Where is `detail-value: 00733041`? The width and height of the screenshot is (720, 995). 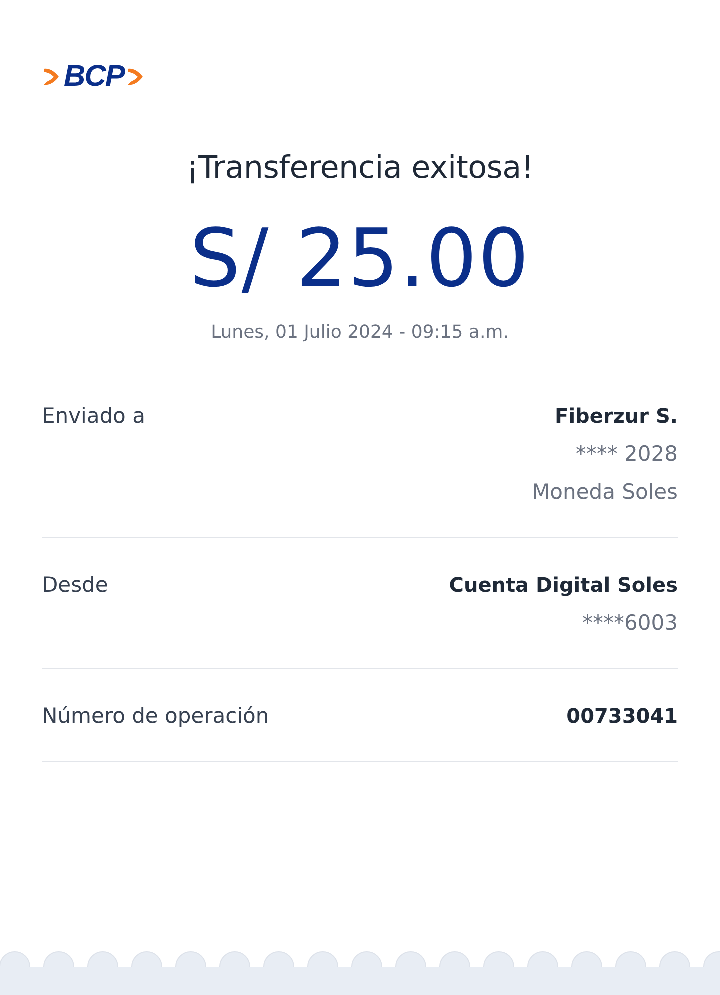 detail-value: 00733041 is located at coordinates (622, 716).